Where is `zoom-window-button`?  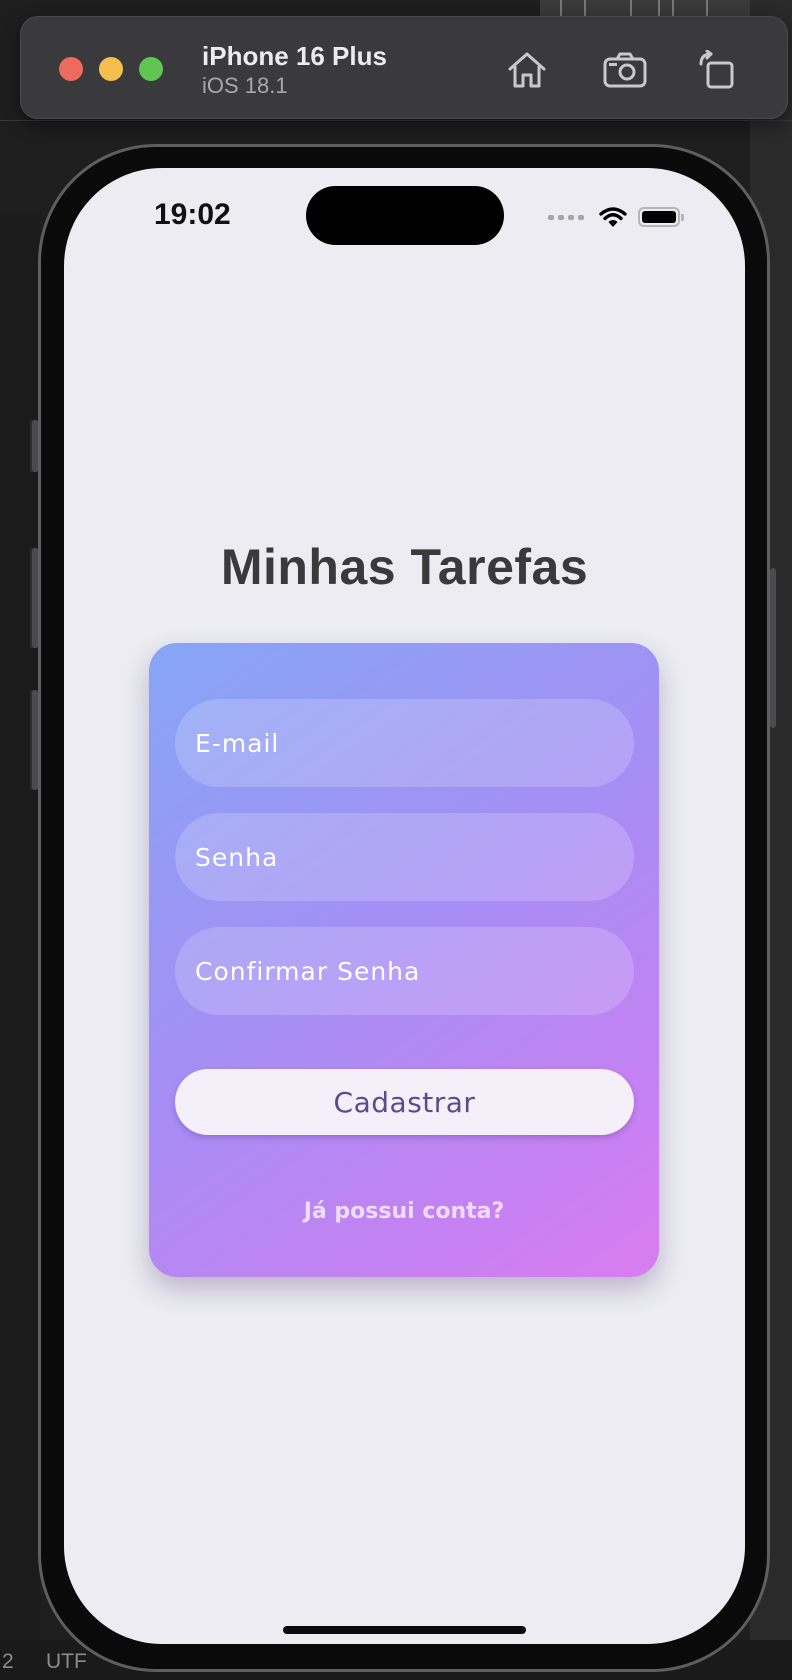 zoom-window-button is located at coordinates (151, 69).